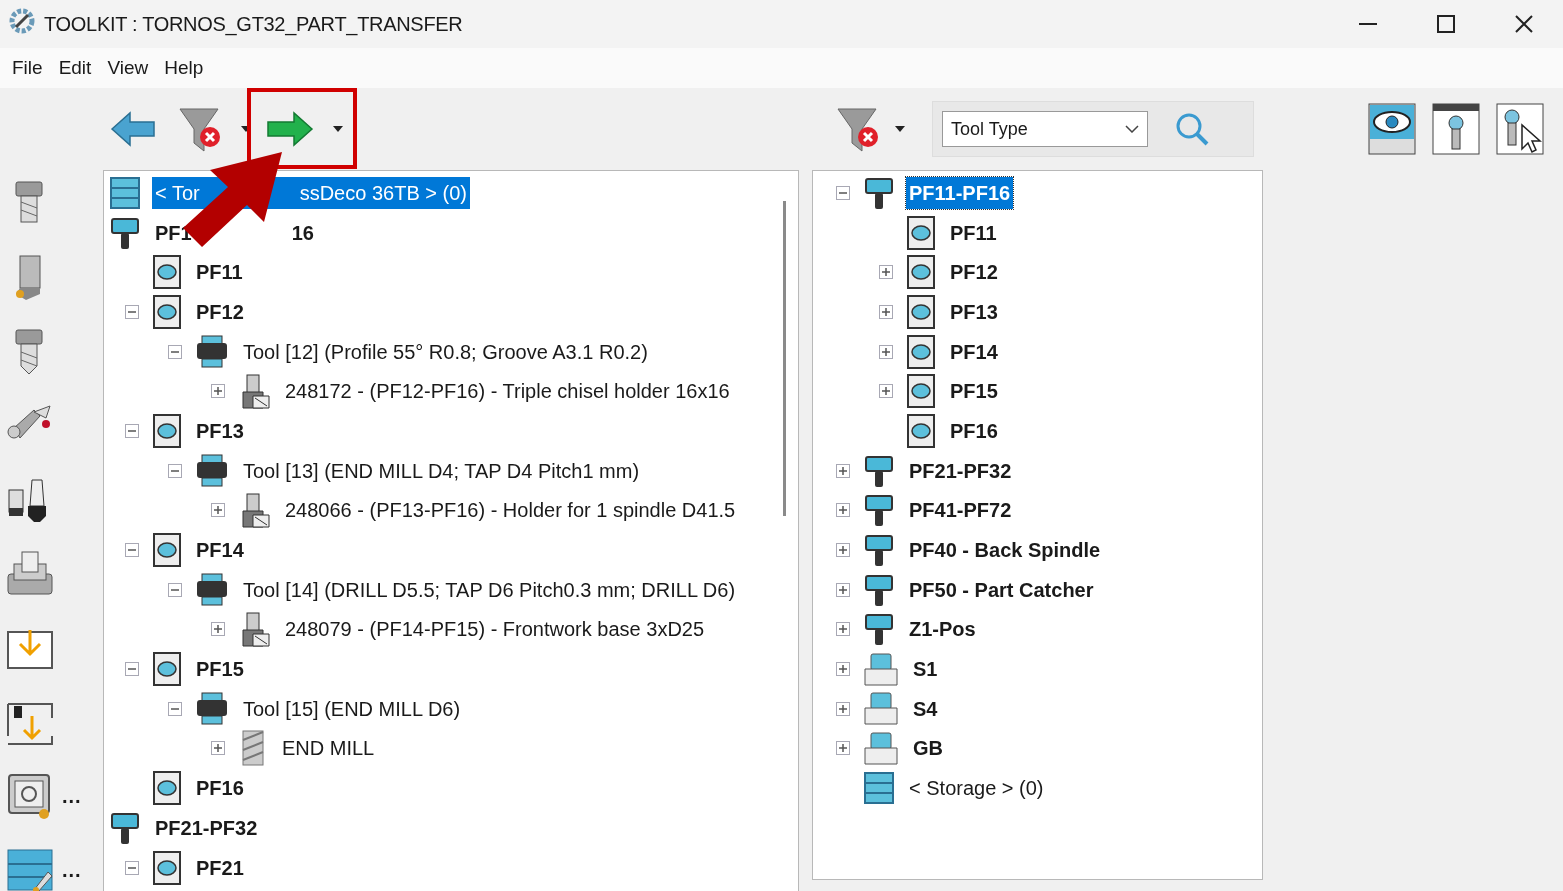 The width and height of the screenshot is (1563, 891). What do you see at coordinates (1192, 129) in the screenshot?
I see `search-icon` at bounding box center [1192, 129].